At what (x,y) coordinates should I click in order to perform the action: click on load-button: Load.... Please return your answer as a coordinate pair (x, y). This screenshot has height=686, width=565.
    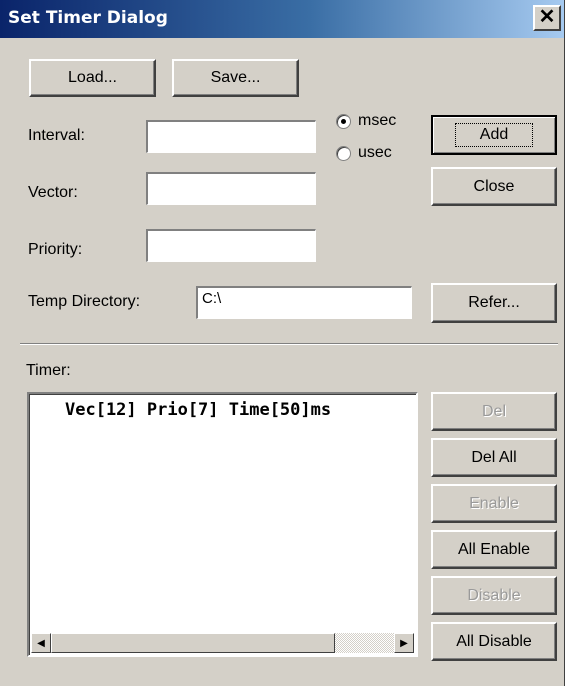
    Looking at the image, I should click on (92, 78).